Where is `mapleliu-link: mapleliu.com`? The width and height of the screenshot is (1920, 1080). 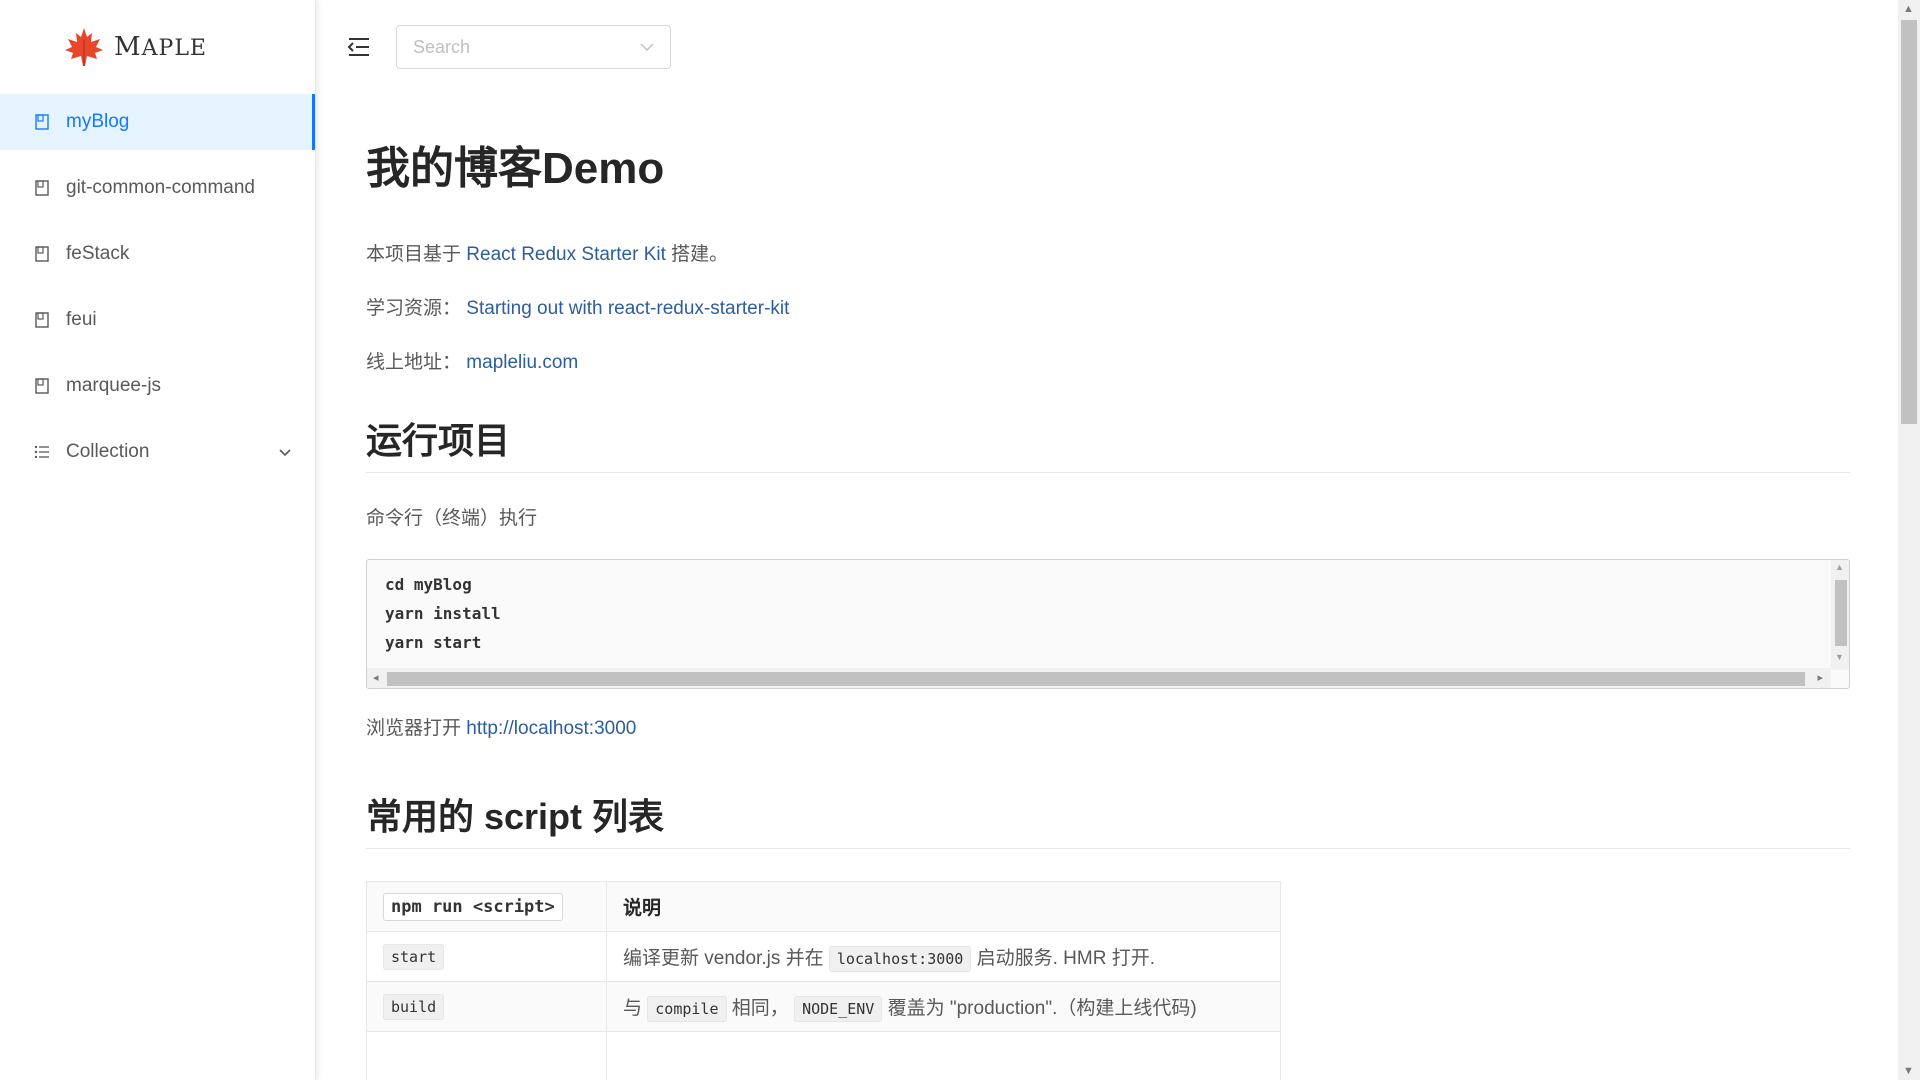
mapleliu-link: mapleliu.com is located at coordinates (522, 362).